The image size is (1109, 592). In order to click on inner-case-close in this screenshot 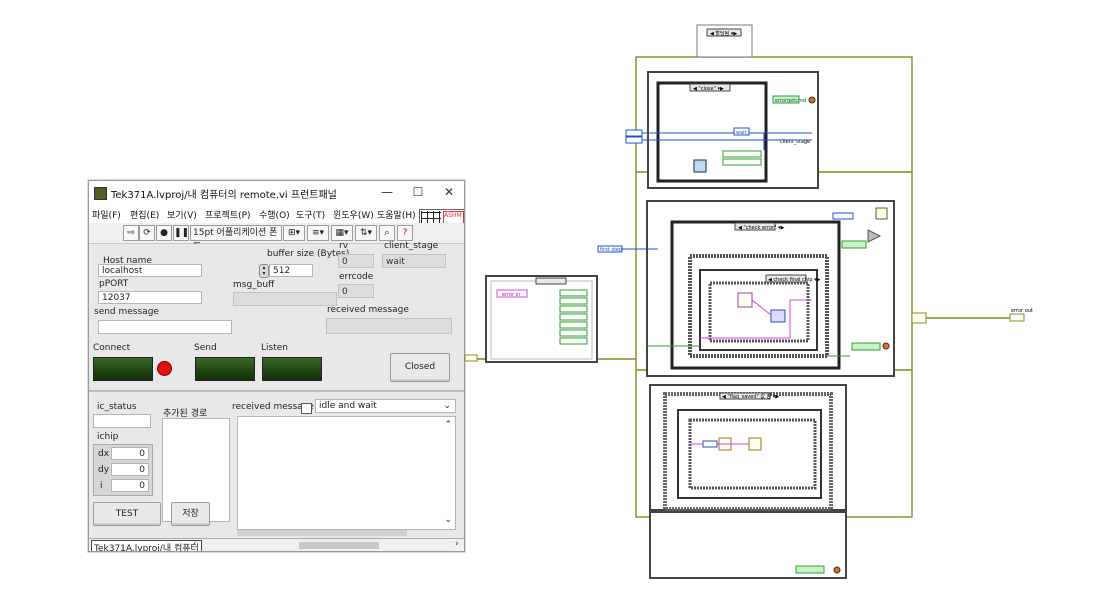, I will do `click(712, 132)`.